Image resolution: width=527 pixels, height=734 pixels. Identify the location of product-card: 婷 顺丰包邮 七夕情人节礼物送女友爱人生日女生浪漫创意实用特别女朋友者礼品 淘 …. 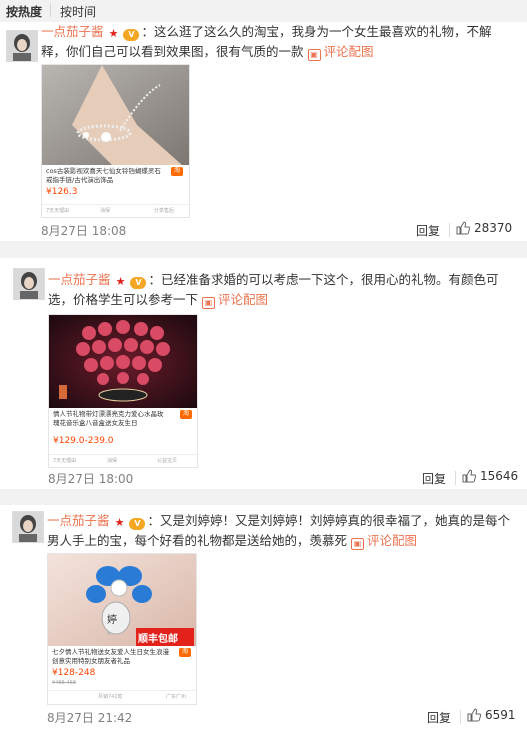
(122, 629).